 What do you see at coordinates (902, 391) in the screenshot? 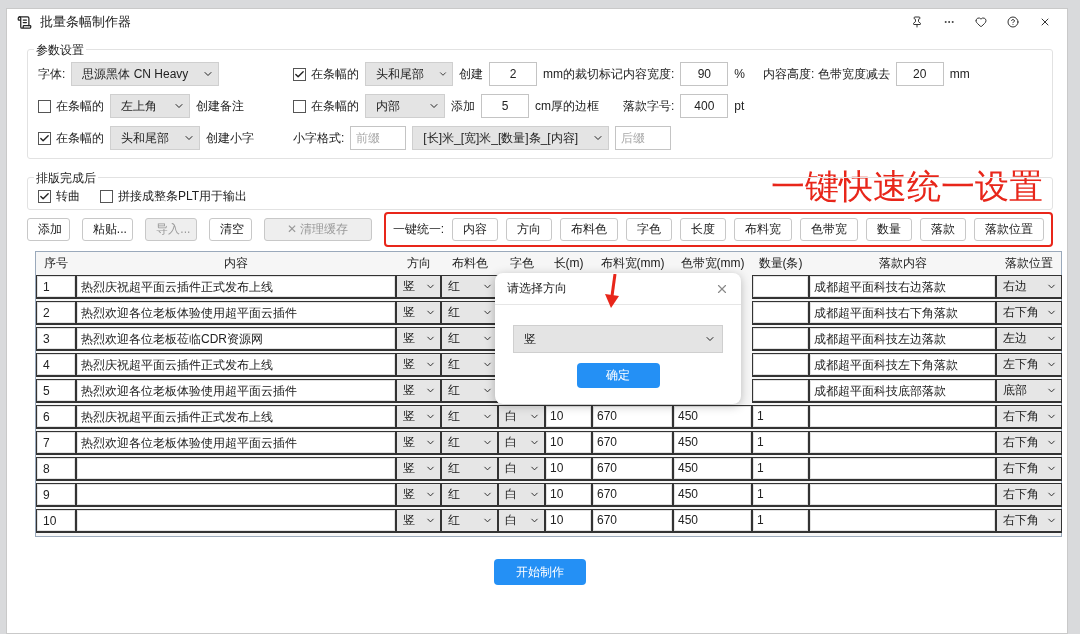
I see `table-cell: 成都超平面科技底部落款` at bounding box center [902, 391].